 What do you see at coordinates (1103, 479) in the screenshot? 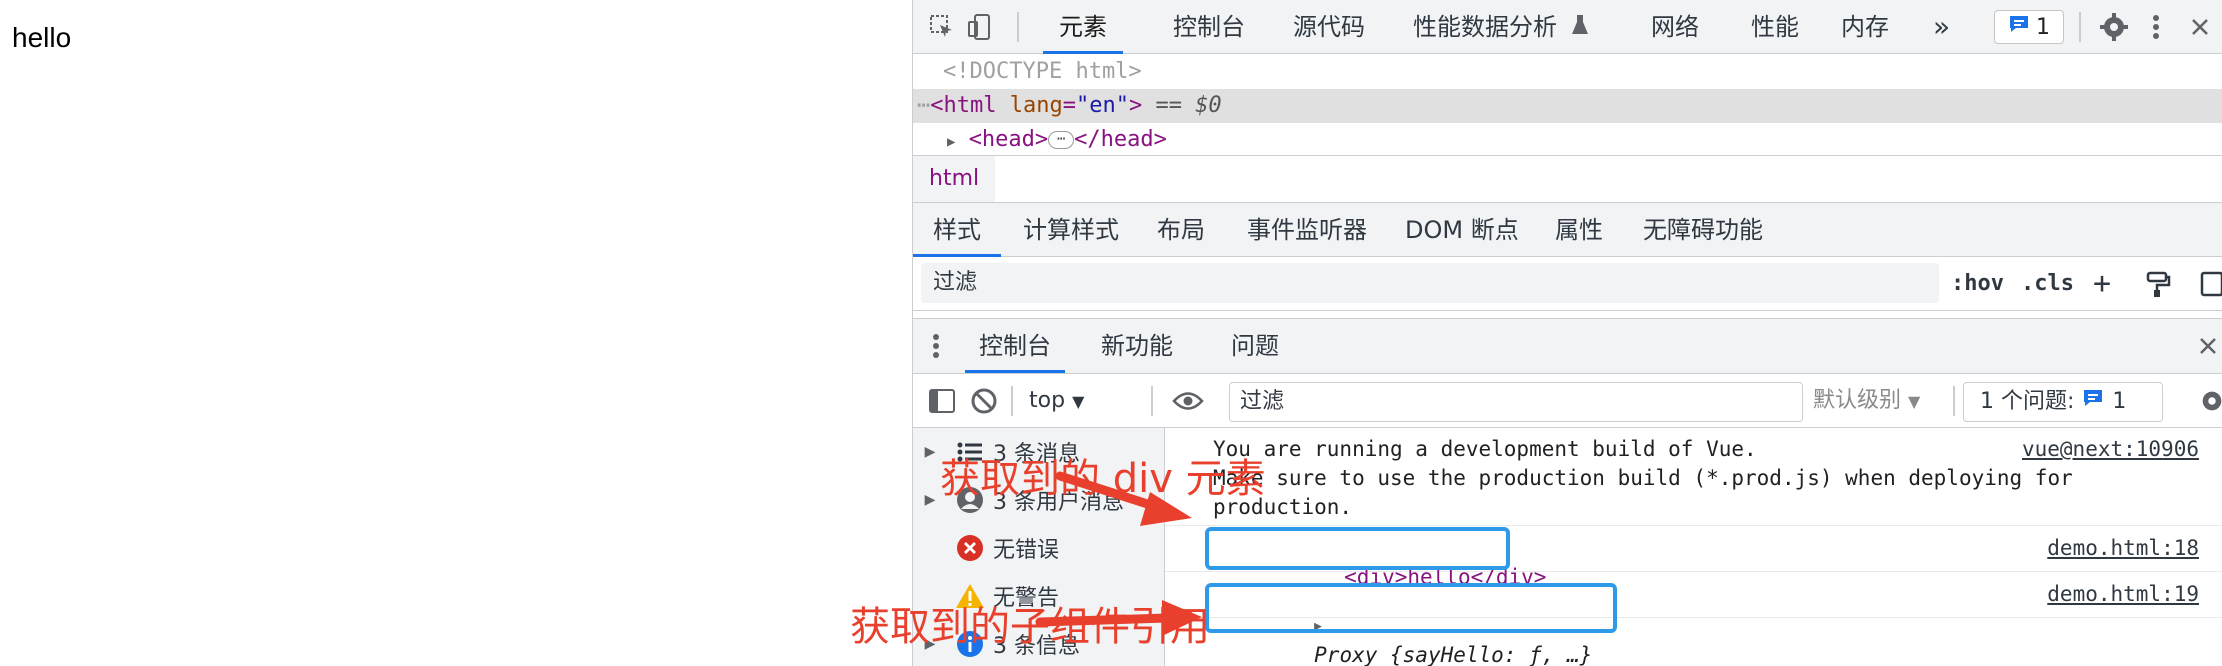
I see `annotation-div-label: 获取到的 div 元素` at bounding box center [1103, 479].